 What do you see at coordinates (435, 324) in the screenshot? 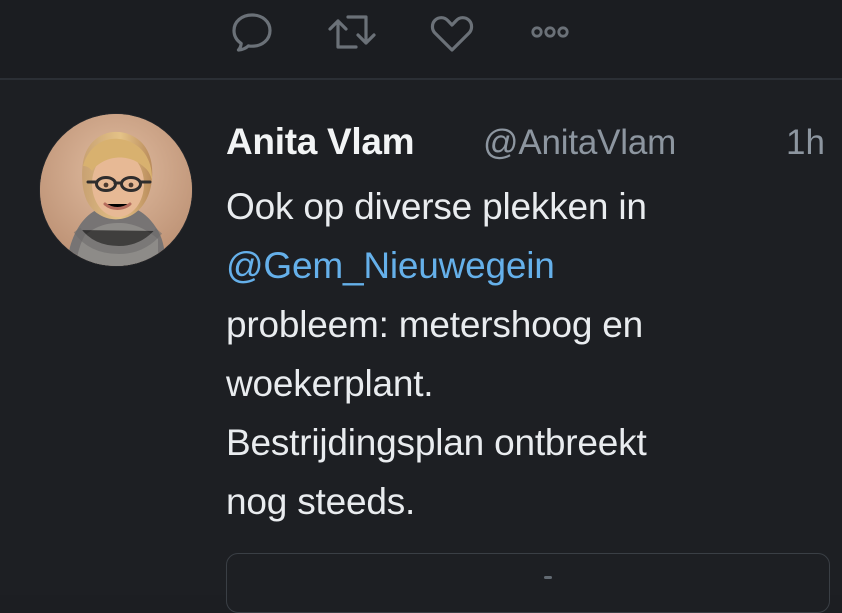
I see `tweet-text-line: probleem: metershoog en` at bounding box center [435, 324].